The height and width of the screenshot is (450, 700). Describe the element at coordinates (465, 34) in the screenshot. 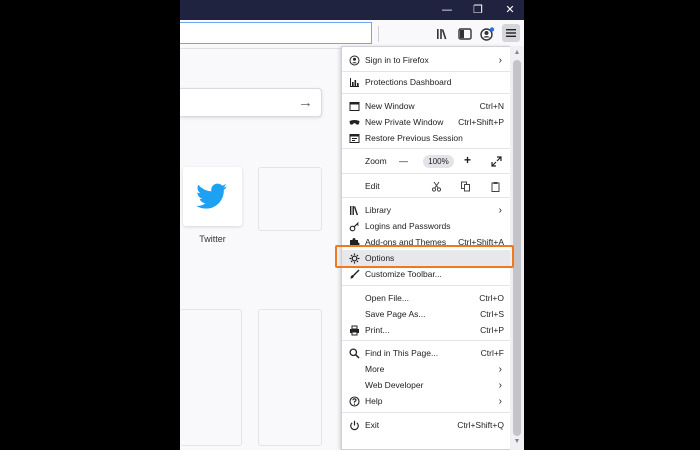

I see `sidebar-icon` at that location.